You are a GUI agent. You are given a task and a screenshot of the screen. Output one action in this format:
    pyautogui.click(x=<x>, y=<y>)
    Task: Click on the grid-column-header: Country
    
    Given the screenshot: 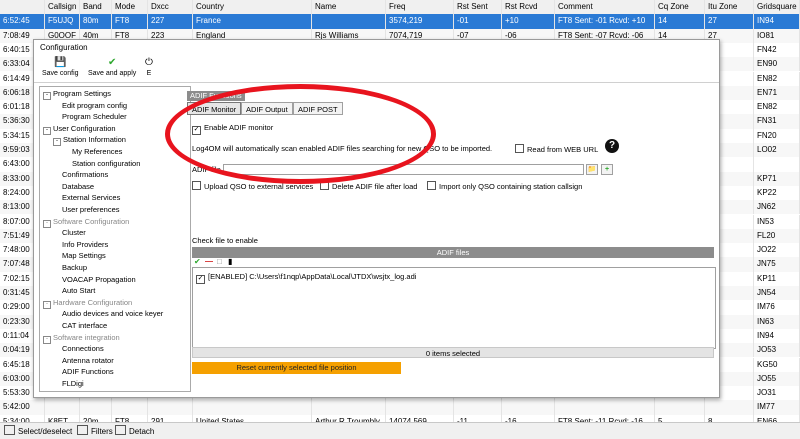 What is the action you would take?
    pyautogui.click(x=252, y=7)
    